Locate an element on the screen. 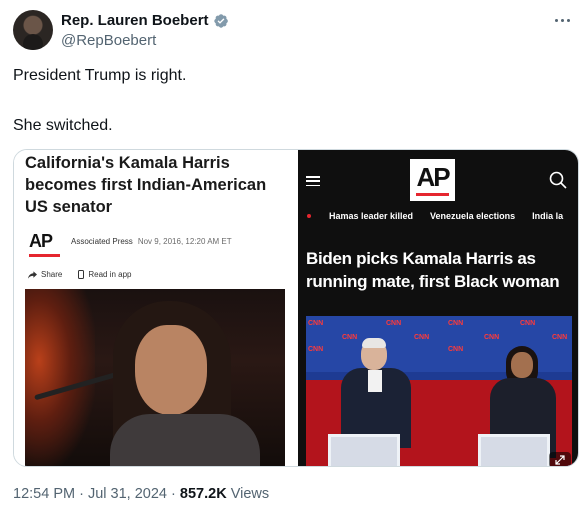 The image size is (588, 515). nav-item: Venezuela elections is located at coordinates (473, 216).